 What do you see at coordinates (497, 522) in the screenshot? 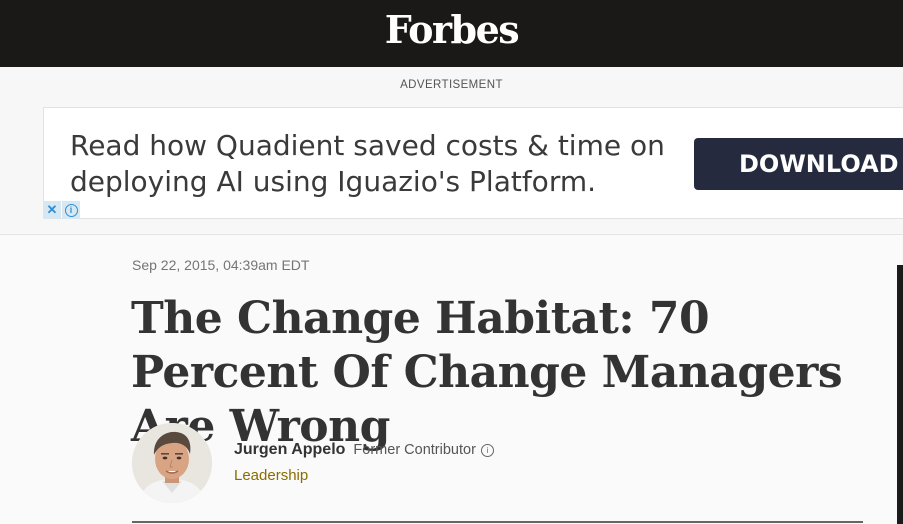
I see `divider` at bounding box center [497, 522].